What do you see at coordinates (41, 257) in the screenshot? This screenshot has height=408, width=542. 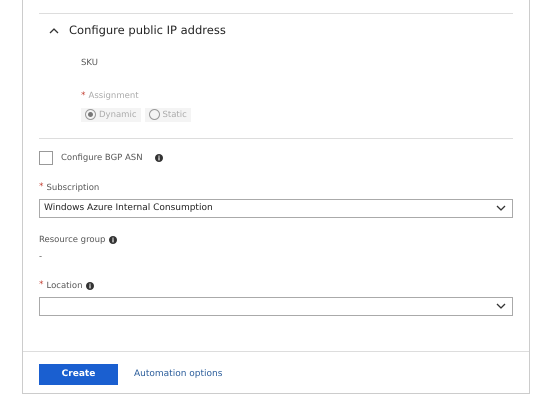 I see `field-value: -` at bounding box center [41, 257].